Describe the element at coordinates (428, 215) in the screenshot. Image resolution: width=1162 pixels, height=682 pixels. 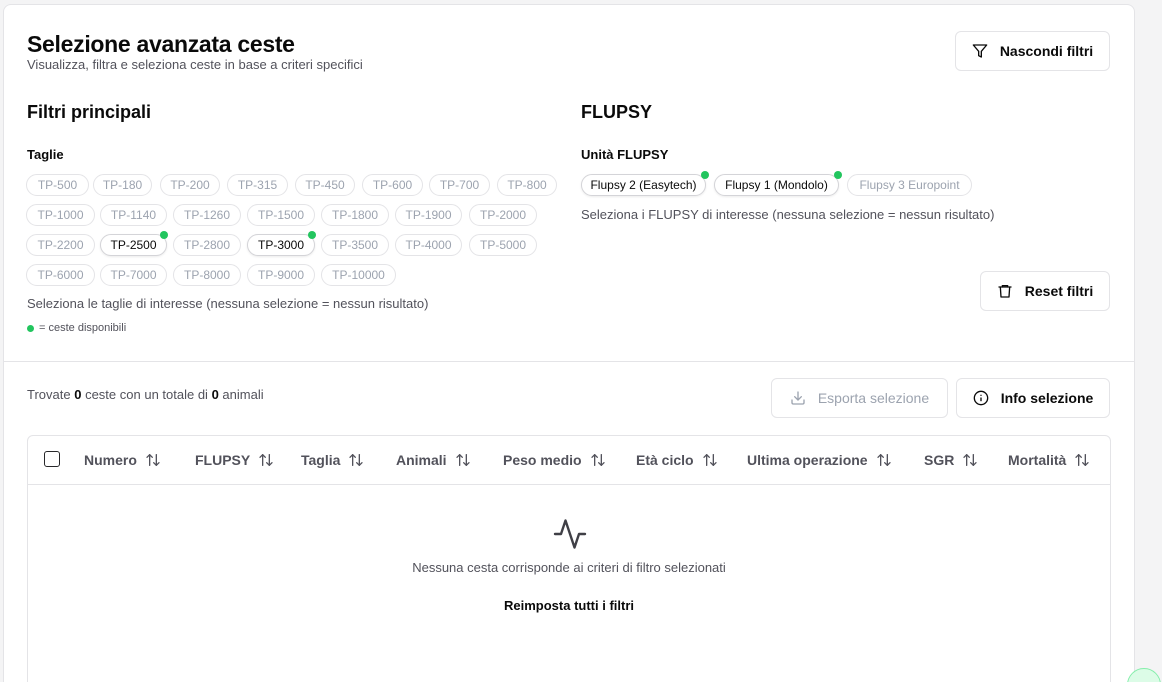
I see `size-chip-tp-1900: TP-1900` at that location.